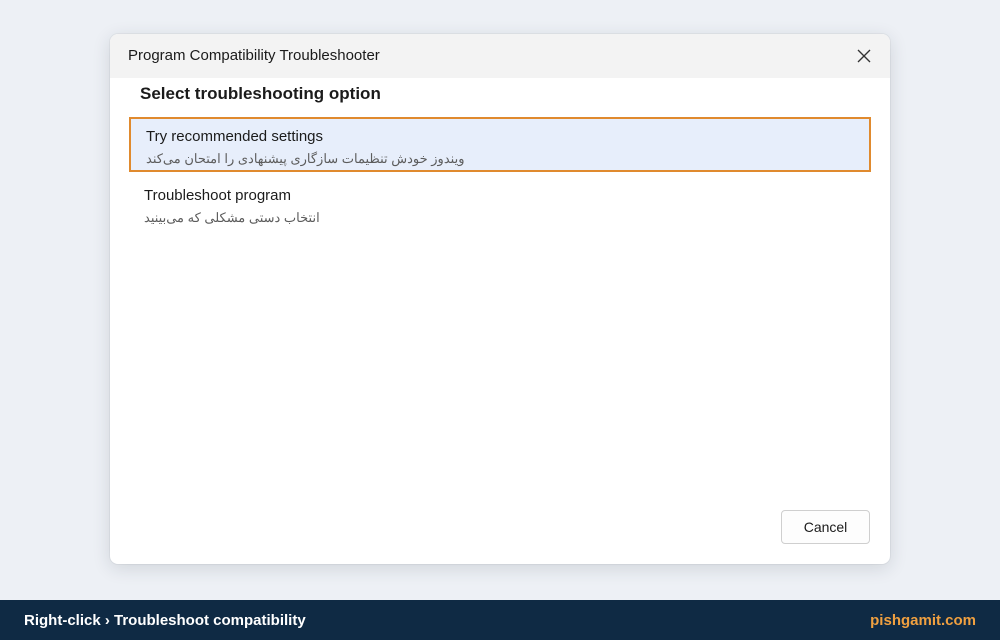  I want to click on footer-caption: Right-click › Troubleshoot compatibility, so click(165, 620).